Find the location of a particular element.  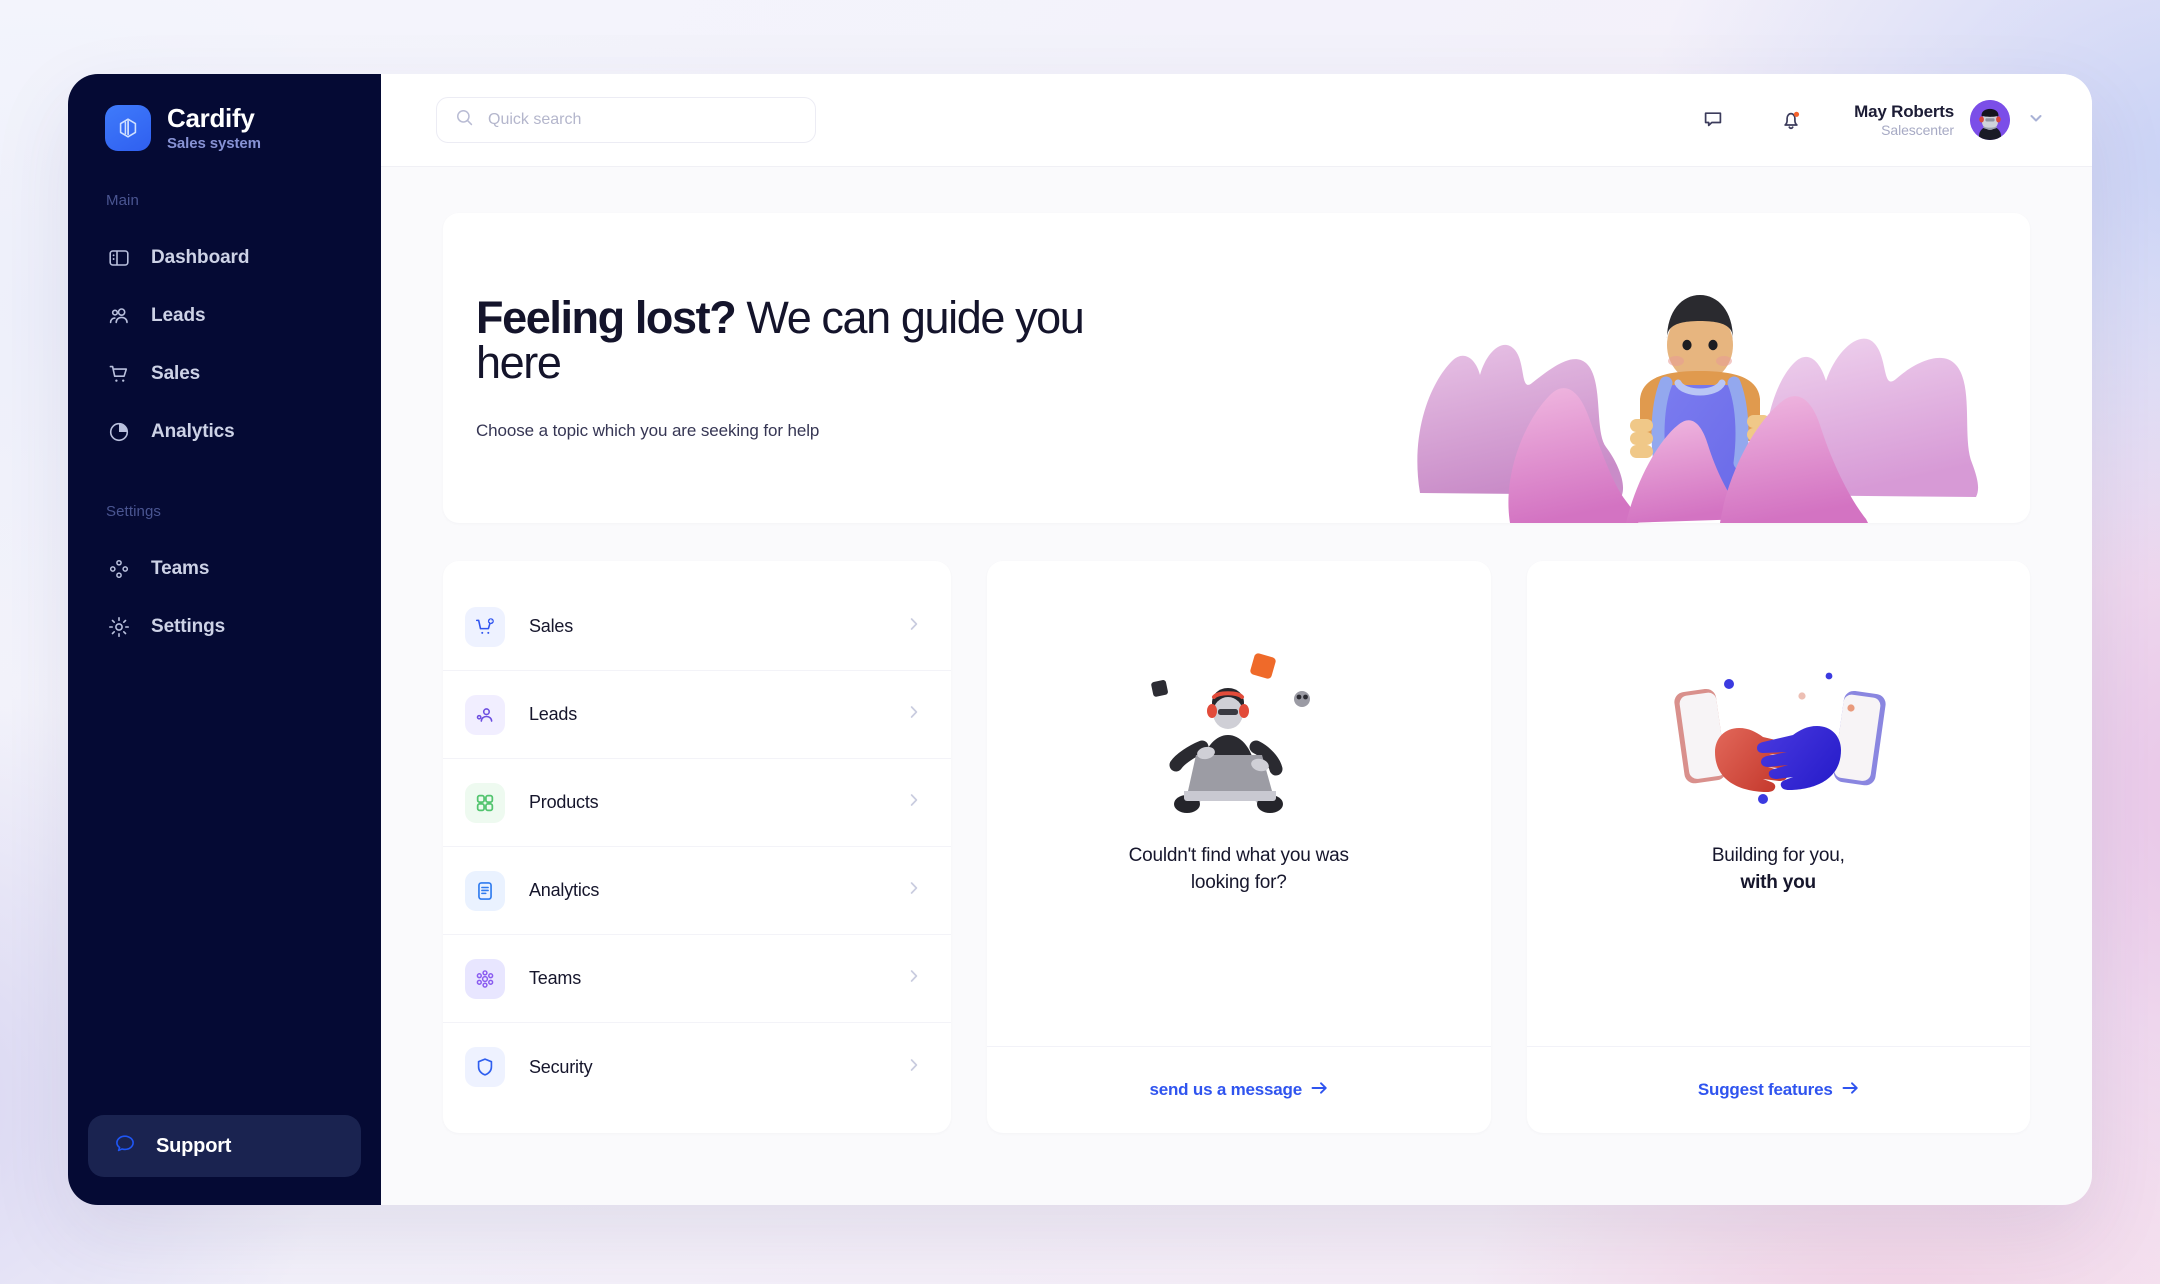

send-message-link: send us a message is located at coordinates (1239, 1090).